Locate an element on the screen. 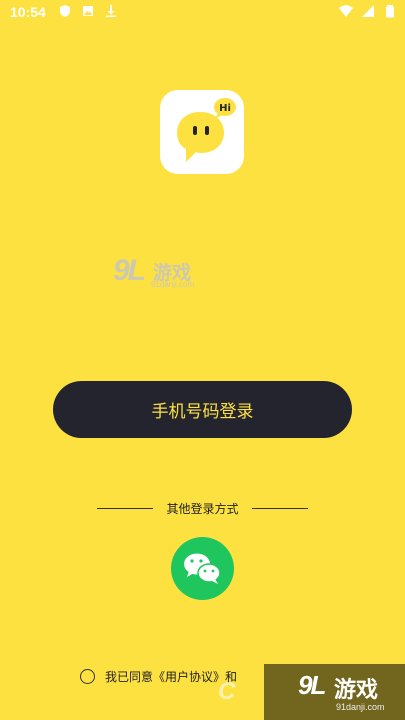 Image resolution: width=405 pixels, height=720 pixels. watermark-name: 游戏 is located at coordinates (356, 689).